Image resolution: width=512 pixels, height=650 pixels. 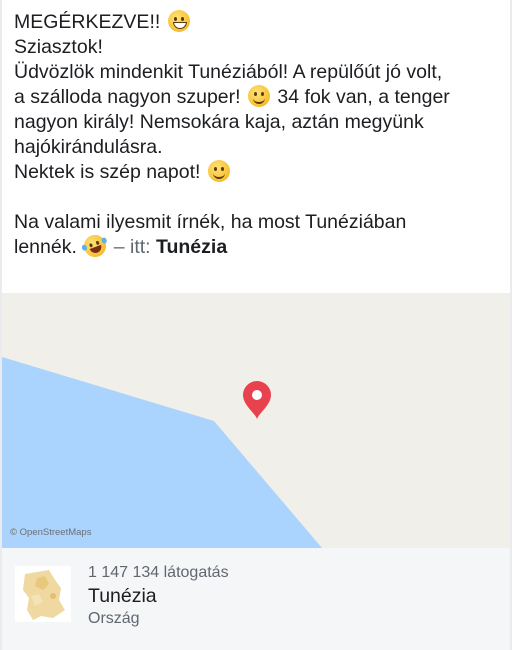 What do you see at coordinates (58, 47) in the screenshot?
I see `post-line: Sziasztok!` at bounding box center [58, 47].